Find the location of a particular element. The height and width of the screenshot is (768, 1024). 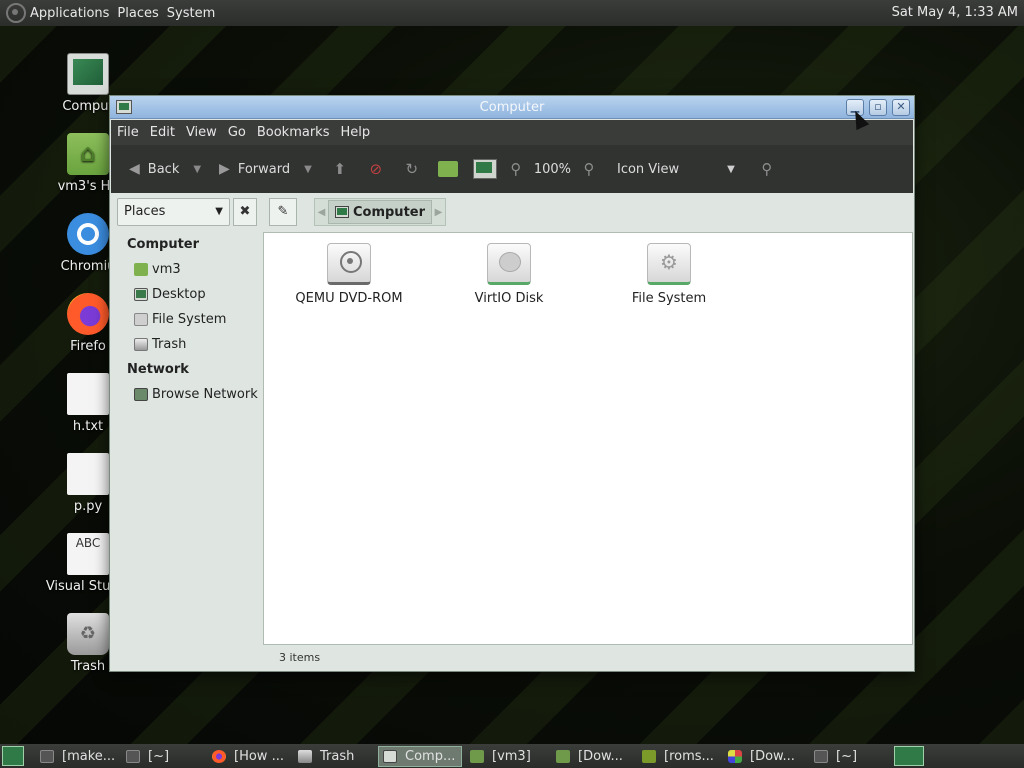

sidebar-pane-select: Places ▼ is located at coordinates (173, 212).